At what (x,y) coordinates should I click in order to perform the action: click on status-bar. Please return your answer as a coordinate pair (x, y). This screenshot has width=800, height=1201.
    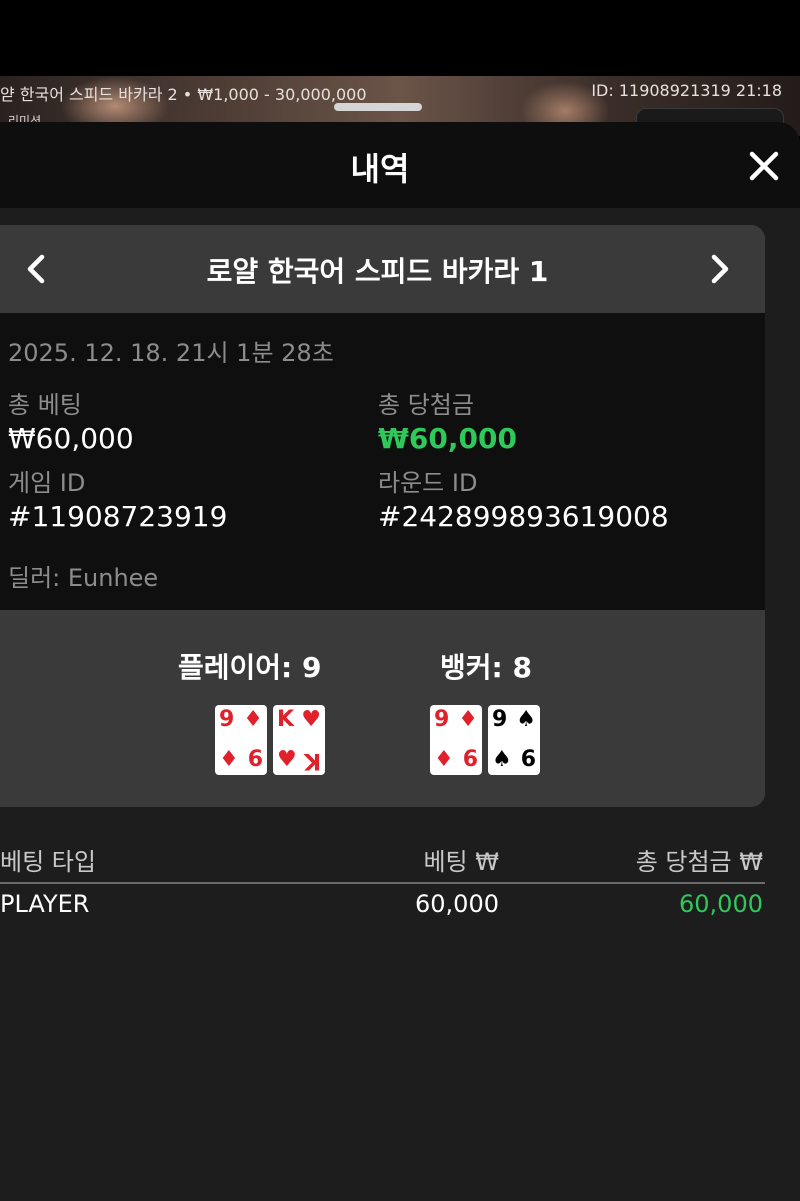
    Looking at the image, I should click on (400, 38).